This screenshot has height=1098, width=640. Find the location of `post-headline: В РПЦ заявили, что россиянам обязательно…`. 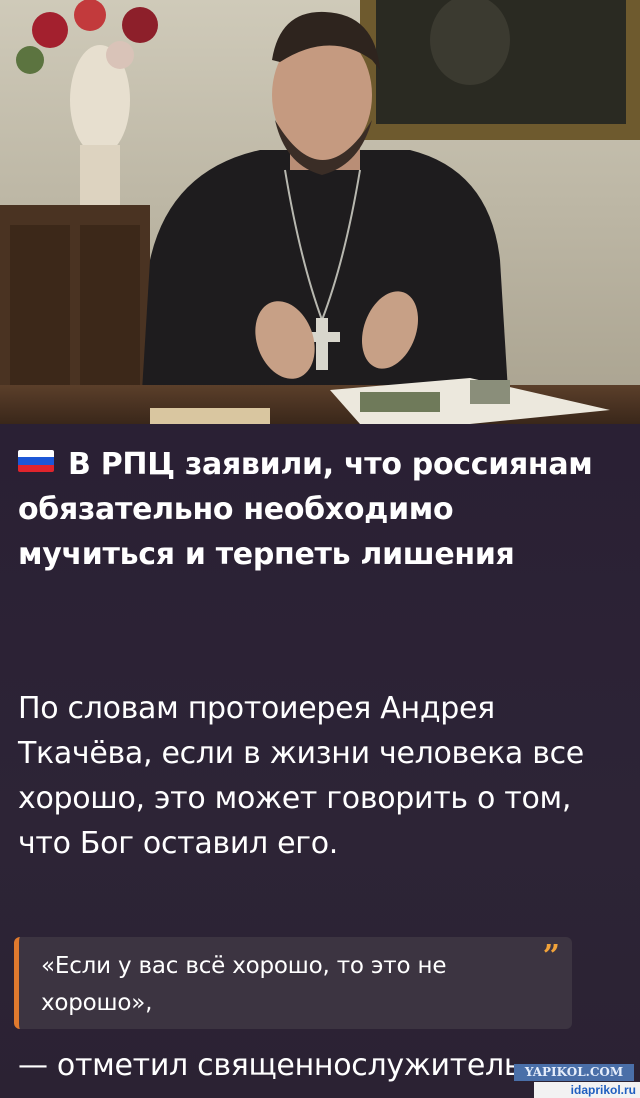

post-headline: В РПЦ заявили, что россиянам обязательно… is located at coordinates (318, 509).